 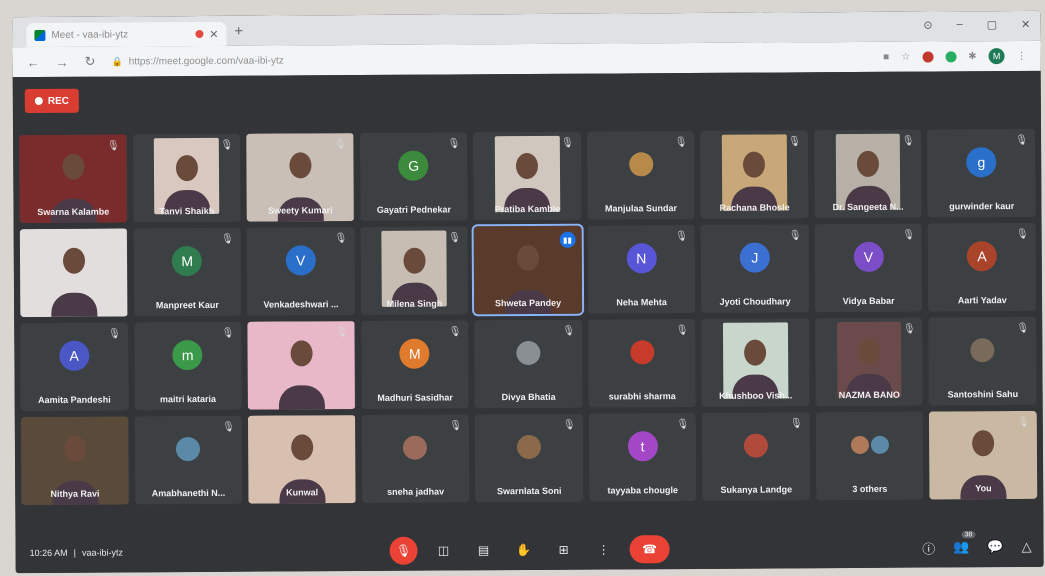 I want to click on participant-name: Divya Bhatia, so click(x=528, y=397).